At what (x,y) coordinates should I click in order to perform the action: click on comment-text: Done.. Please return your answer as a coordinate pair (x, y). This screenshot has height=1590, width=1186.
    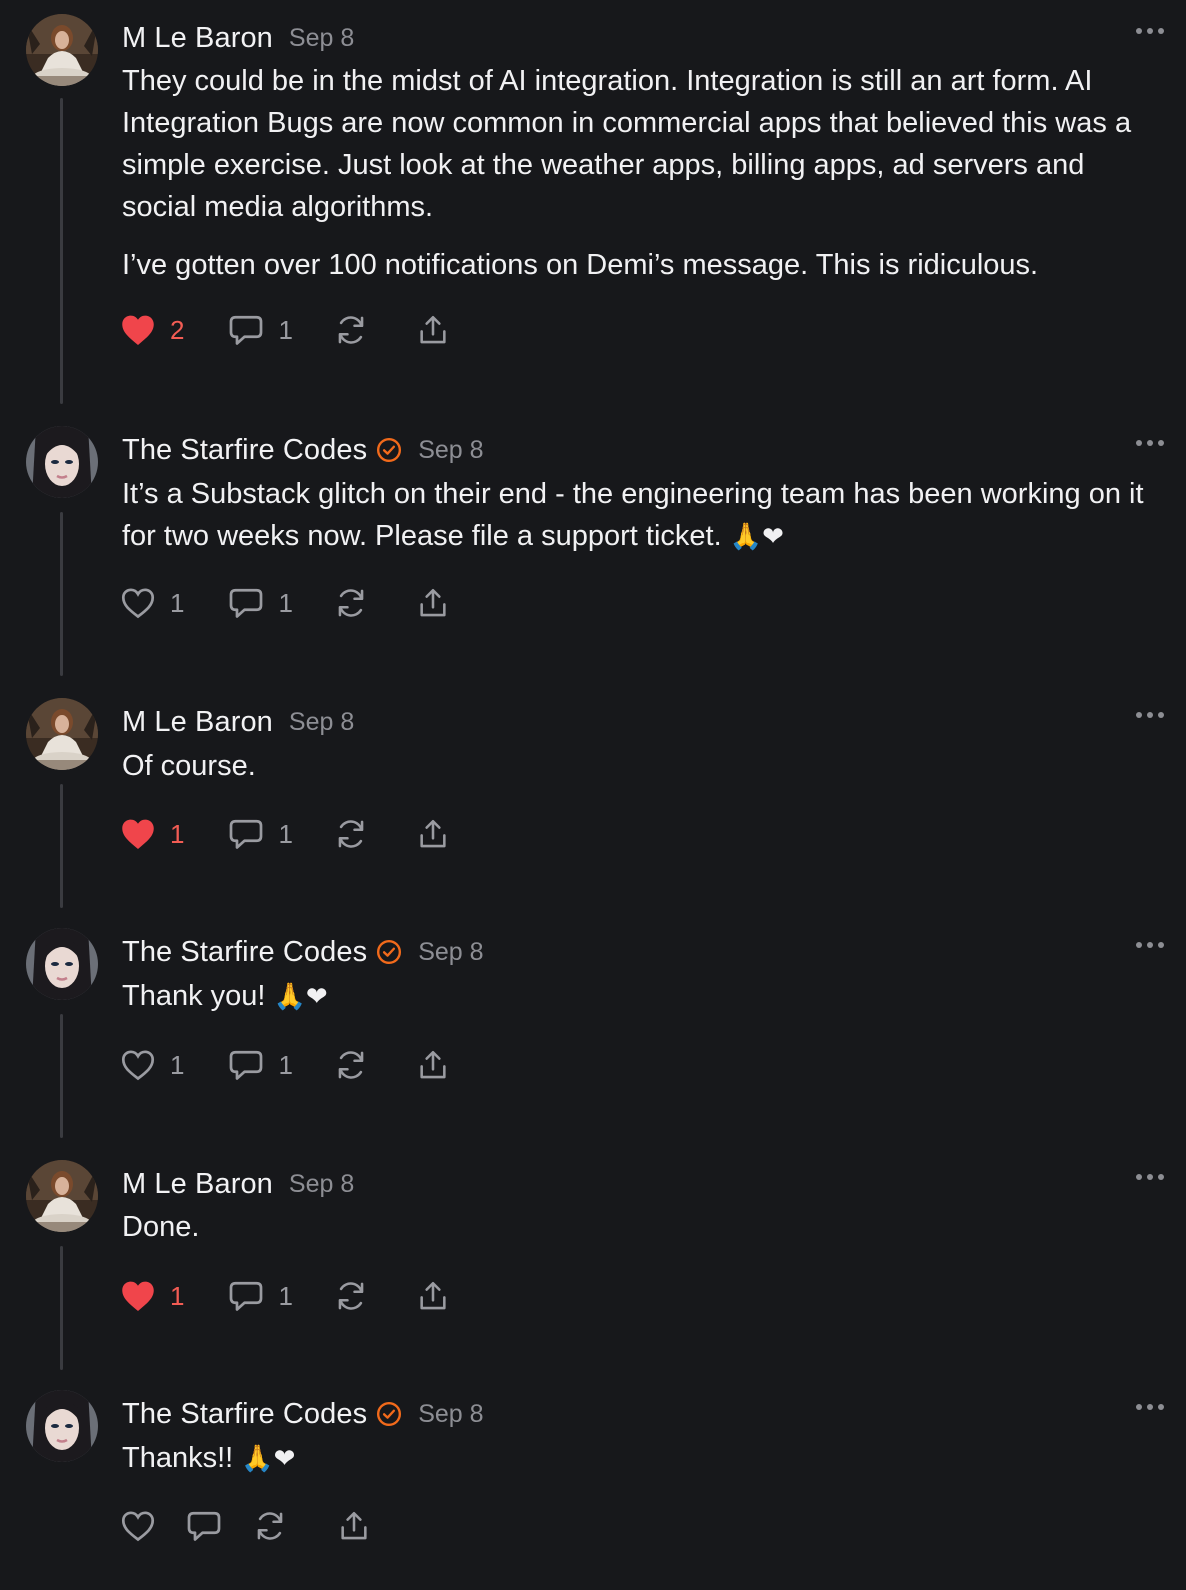
    Looking at the image, I should click on (161, 1227).